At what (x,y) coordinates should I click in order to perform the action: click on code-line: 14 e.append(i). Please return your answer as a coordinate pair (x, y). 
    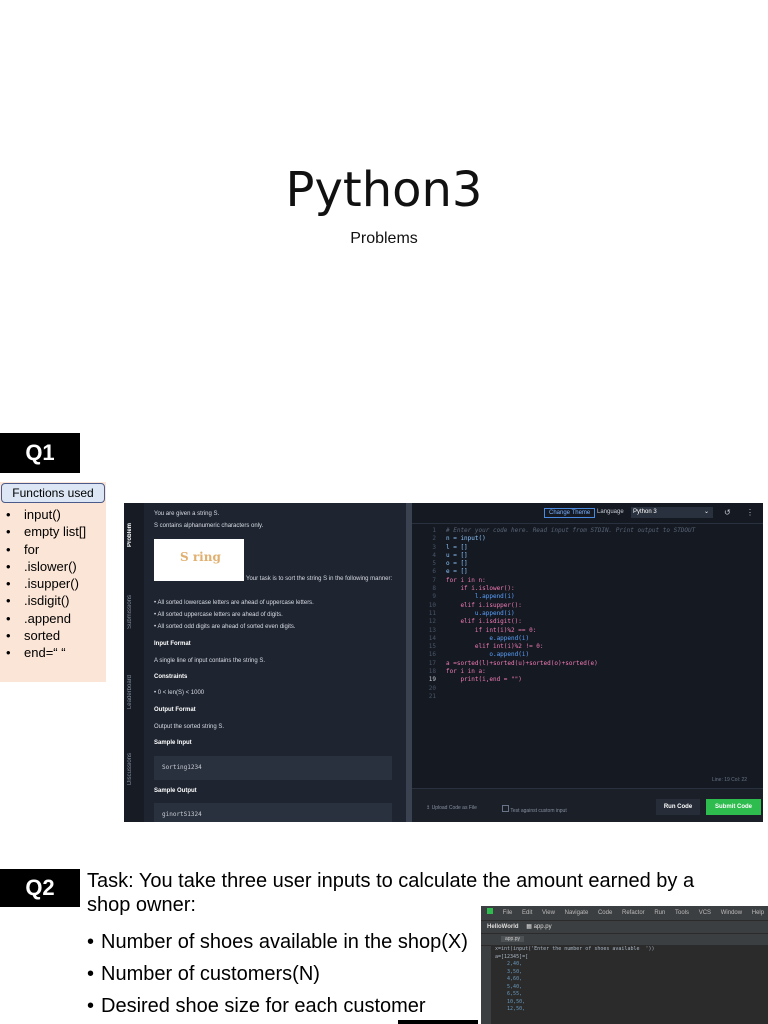
    Looking at the image, I should click on (479, 638).